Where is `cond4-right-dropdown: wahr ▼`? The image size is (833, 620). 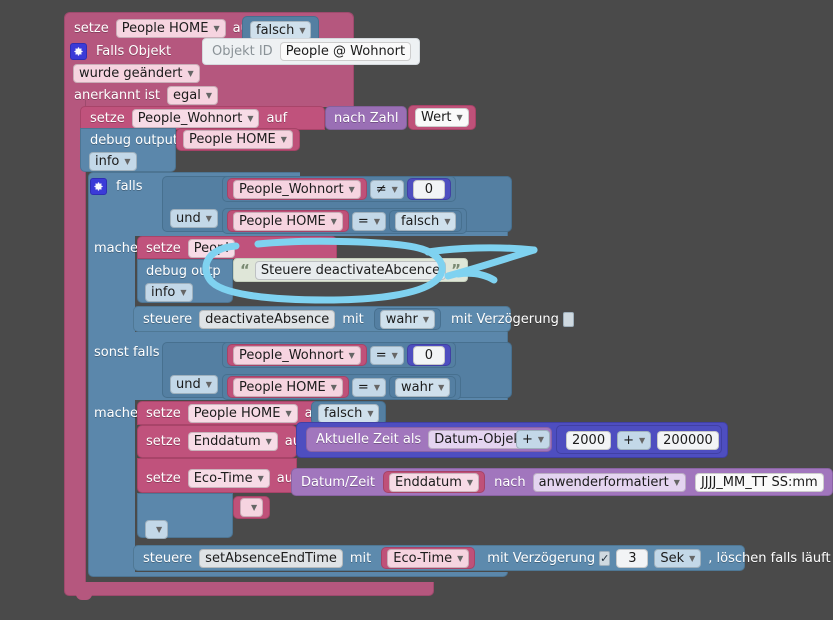
cond4-right-dropdown: wahr ▼ is located at coordinates (422, 387).